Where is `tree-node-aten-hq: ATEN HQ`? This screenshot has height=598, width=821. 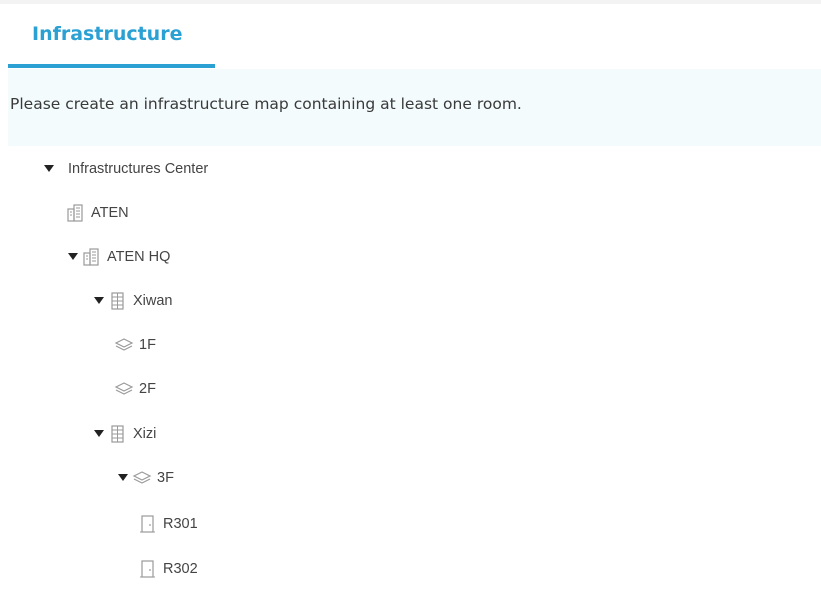 tree-node-aten-hq: ATEN HQ is located at coordinates (118, 257).